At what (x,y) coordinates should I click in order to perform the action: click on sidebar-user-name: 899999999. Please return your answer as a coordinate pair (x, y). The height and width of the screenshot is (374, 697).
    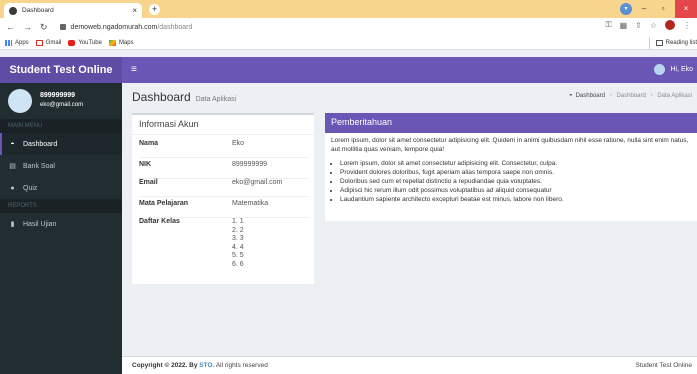
    Looking at the image, I should click on (58, 95).